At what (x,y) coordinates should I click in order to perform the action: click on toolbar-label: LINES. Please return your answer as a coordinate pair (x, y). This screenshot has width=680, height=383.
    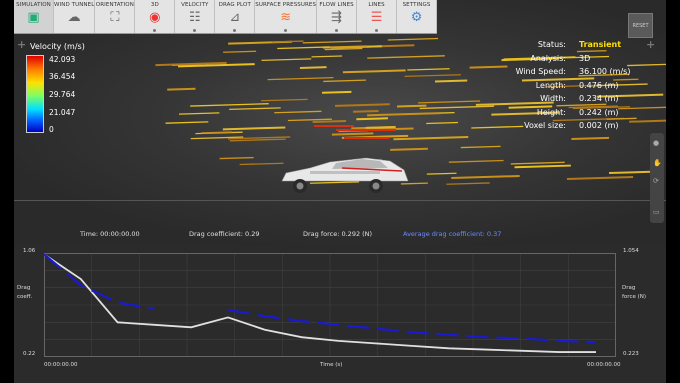
    Looking at the image, I should click on (376, 5).